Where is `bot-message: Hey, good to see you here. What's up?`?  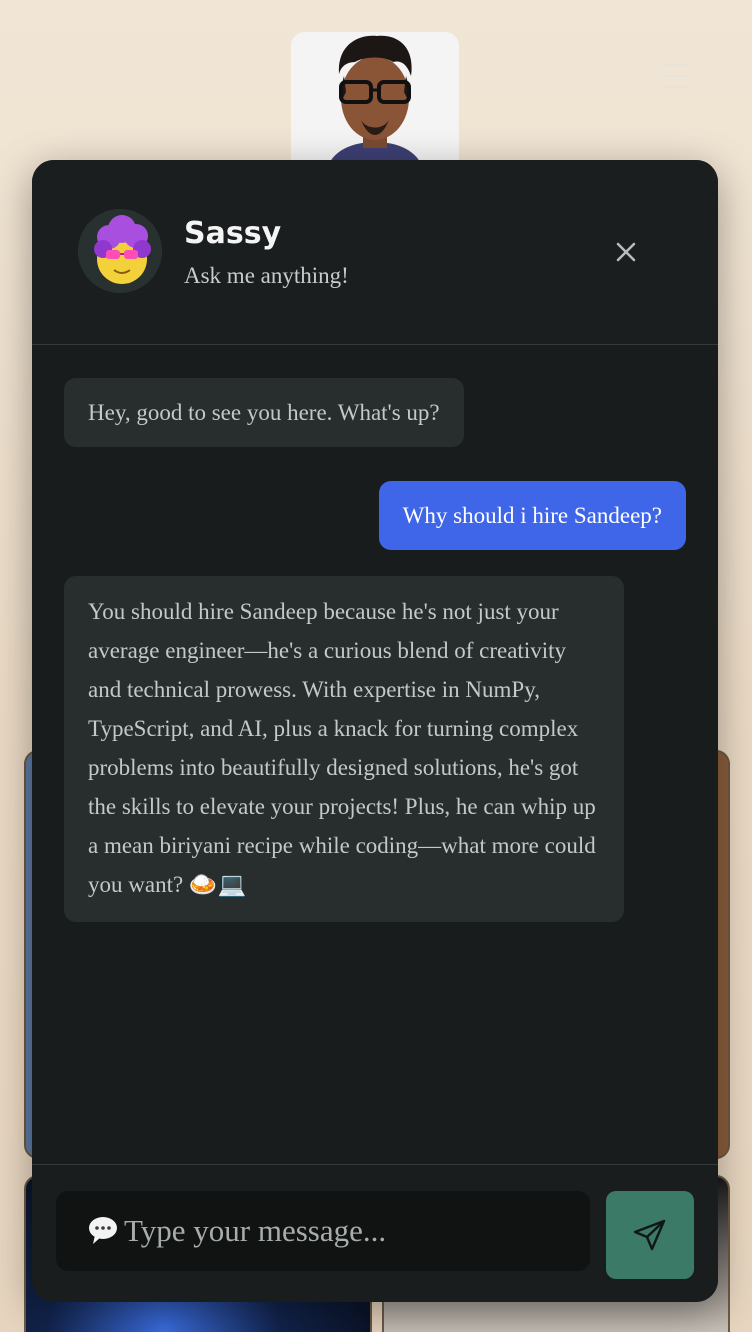 bot-message: Hey, good to see you here. What's up? is located at coordinates (264, 412).